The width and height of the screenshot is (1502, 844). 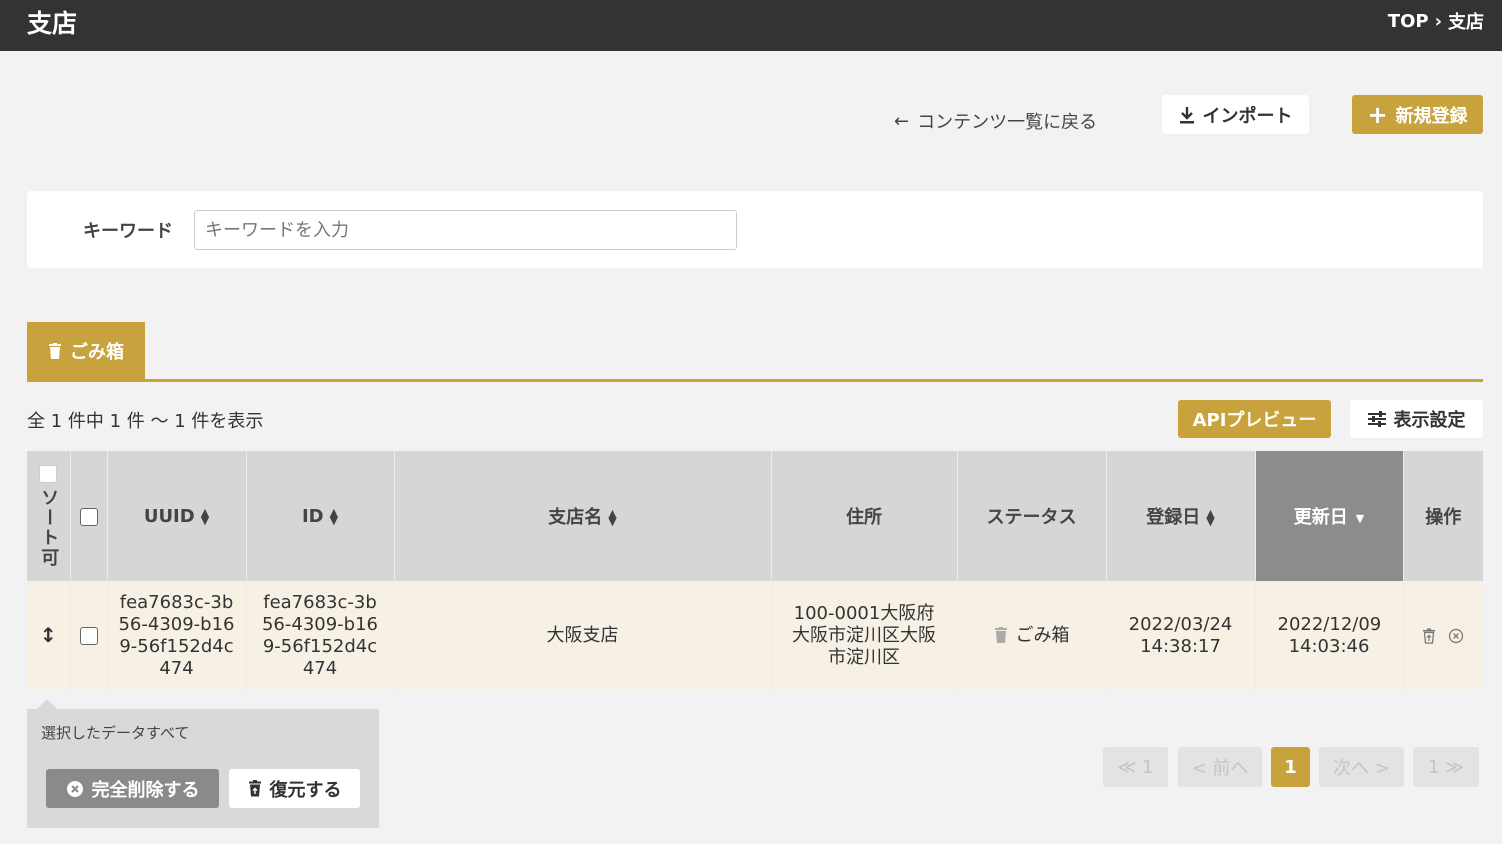 What do you see at coordinates (1361, 767) in the screenshot?
I see `next-page-button: 次へ >` at bounding box center [1361, 767].